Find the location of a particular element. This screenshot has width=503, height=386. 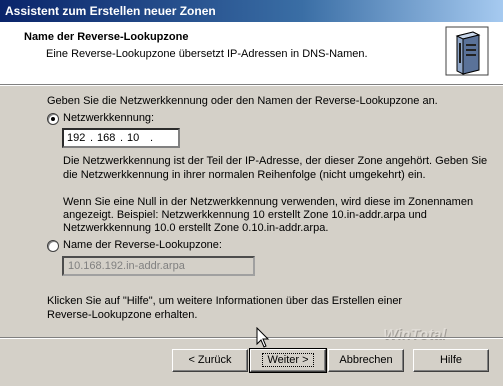

window-title: Assistent zum Erstellen neuer Zonen is located at coordinates (110, 11).